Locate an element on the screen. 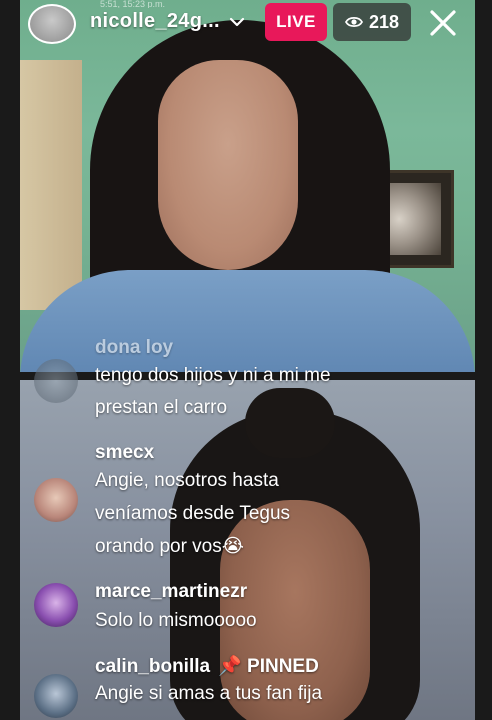 This screenshot has width=492, height=720. comment-text: tengo dos hijos y ni a mi me is located at coordinates (213, 375).